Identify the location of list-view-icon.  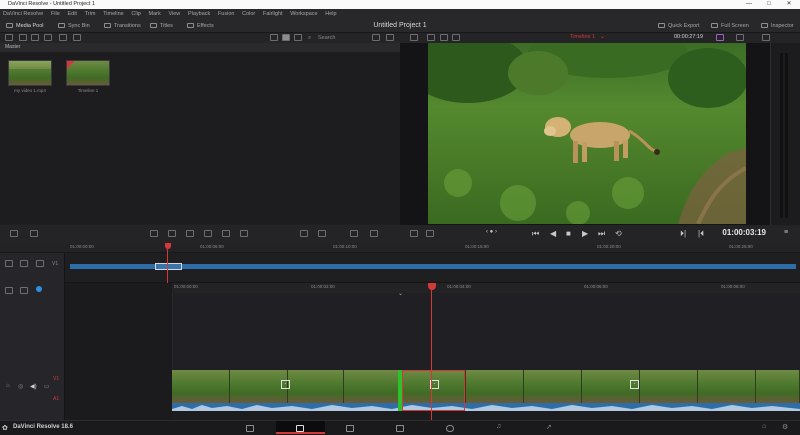
(298, 37).